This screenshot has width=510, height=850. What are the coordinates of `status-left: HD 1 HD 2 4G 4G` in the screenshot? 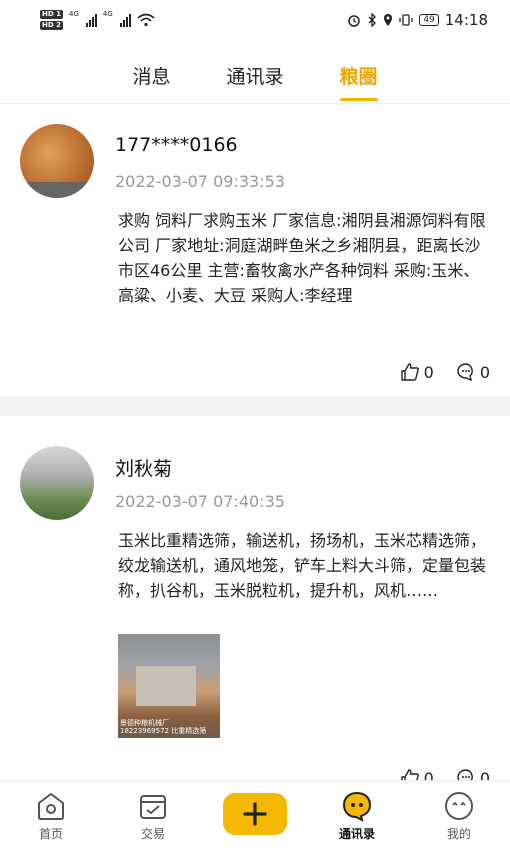 It's located at (97, 20).